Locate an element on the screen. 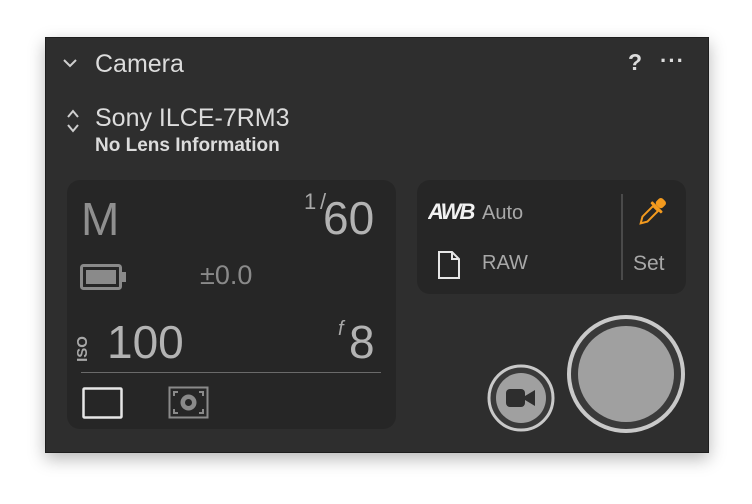 This screenshot has height=504, width=752. camera-model-selector: Sony ILCE-7RM3 is located at coordinates (192, 118).